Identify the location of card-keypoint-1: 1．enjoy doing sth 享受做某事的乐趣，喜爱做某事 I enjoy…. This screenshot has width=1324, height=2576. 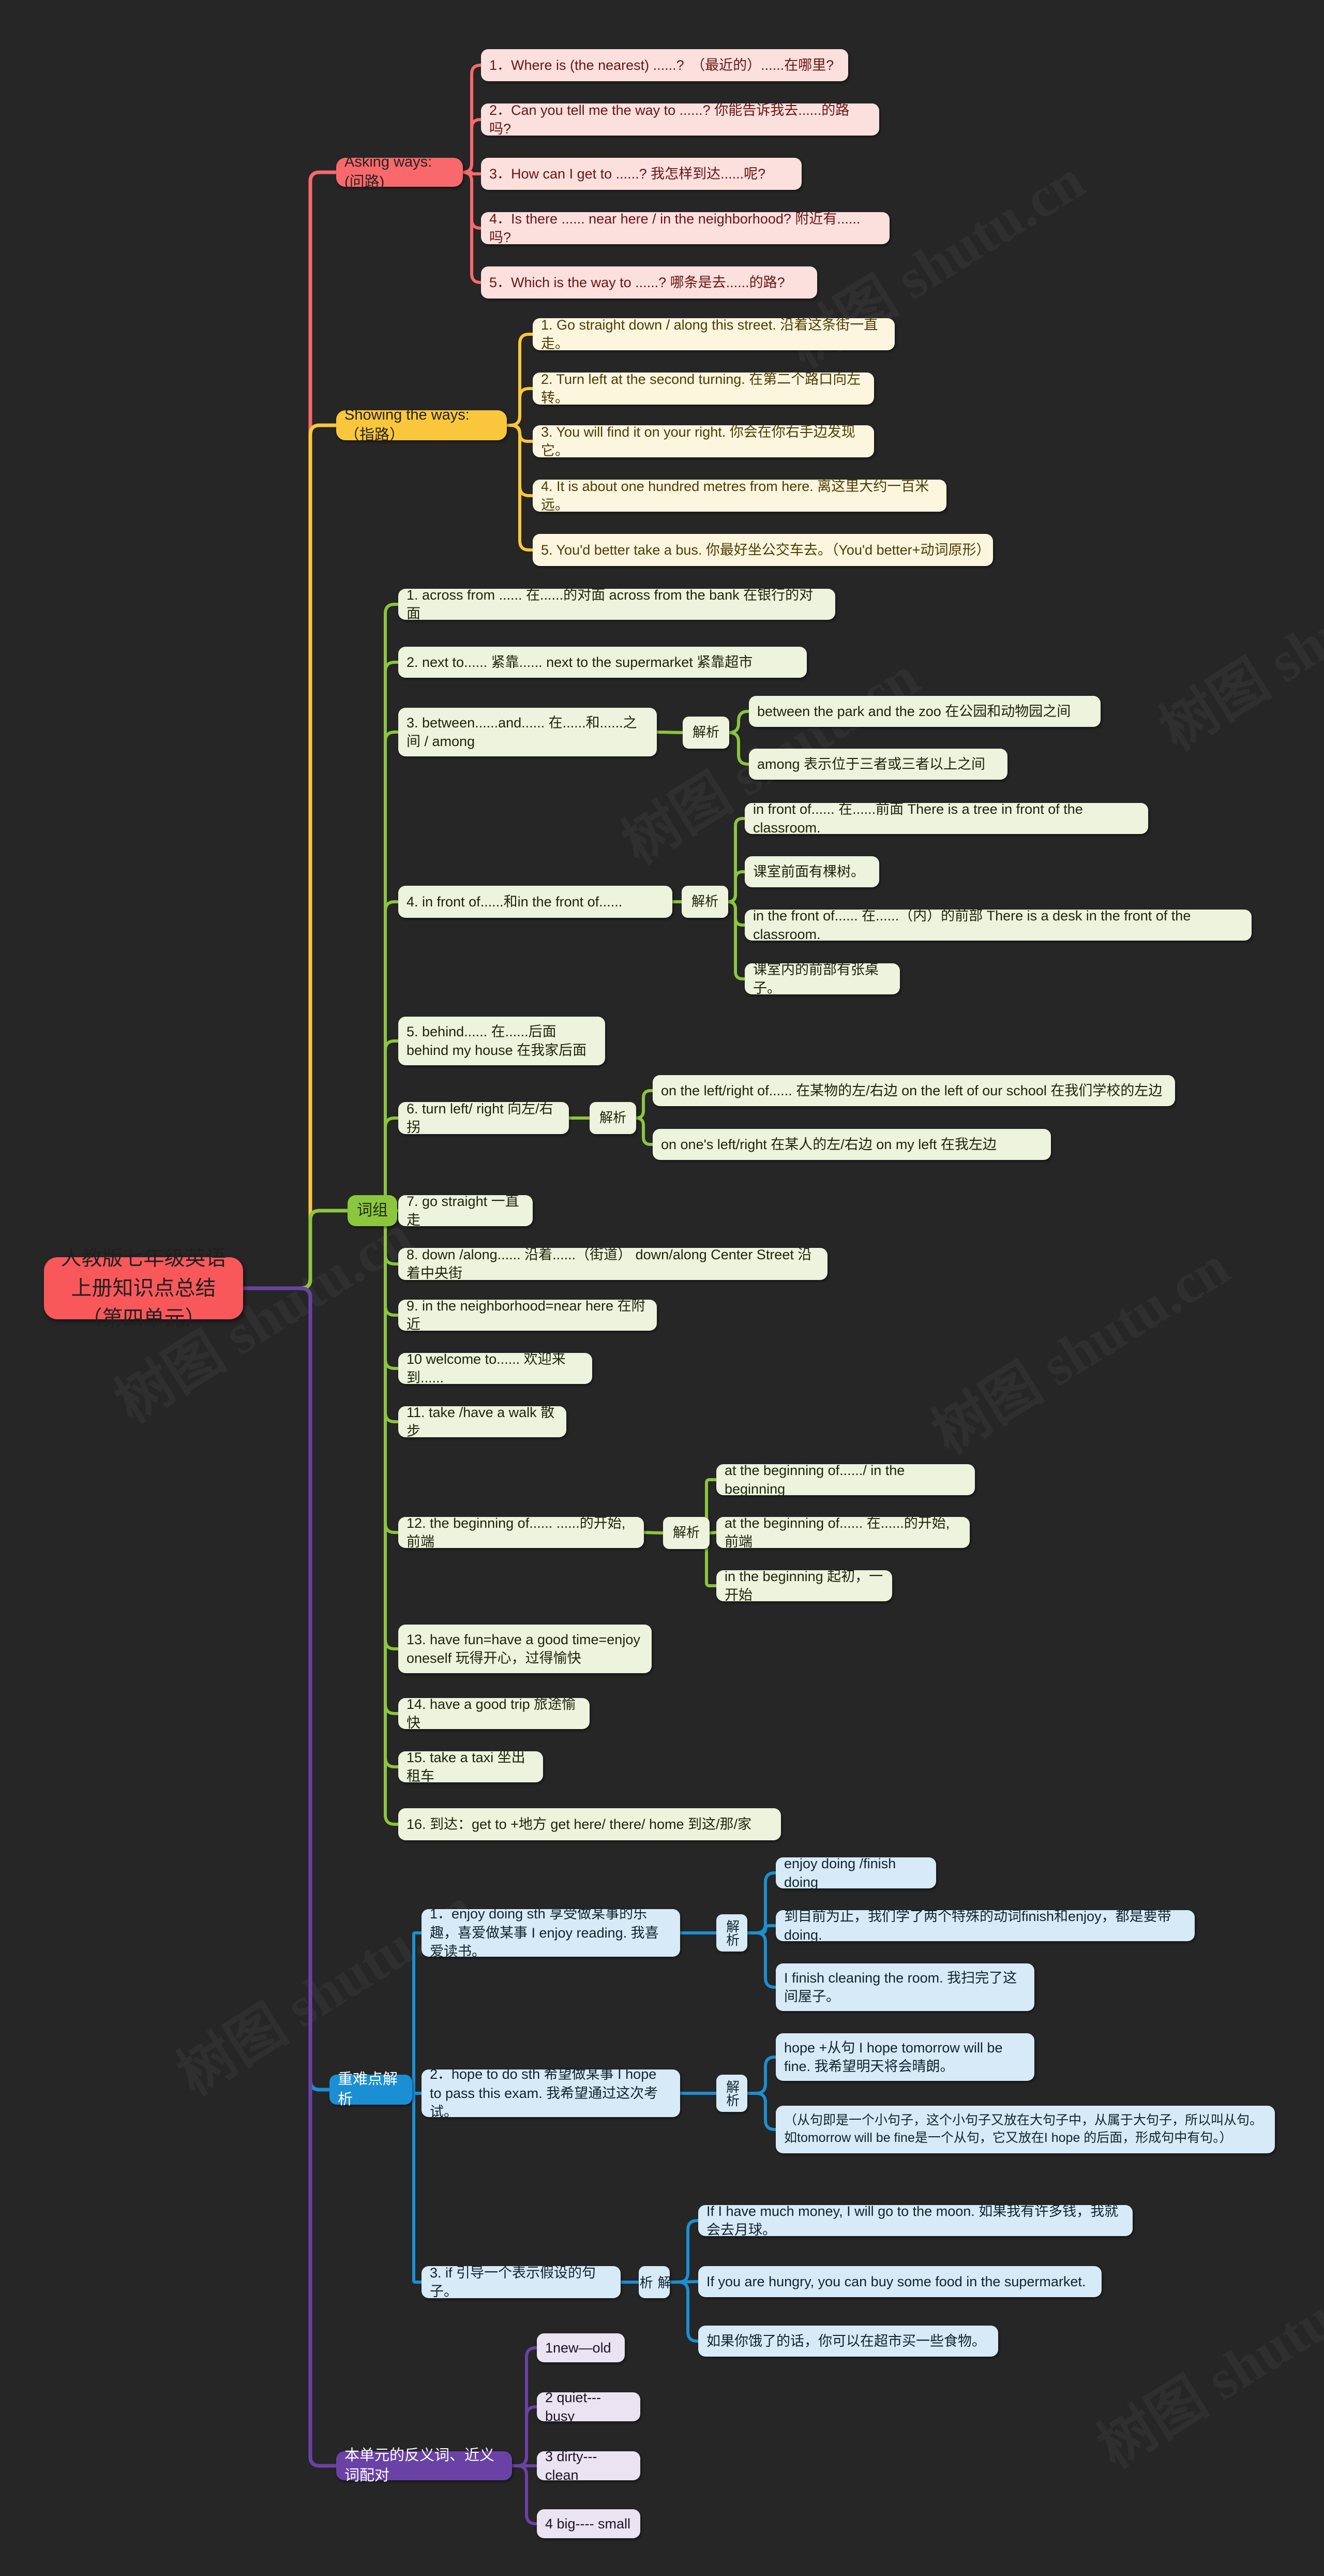
(551, 1933).